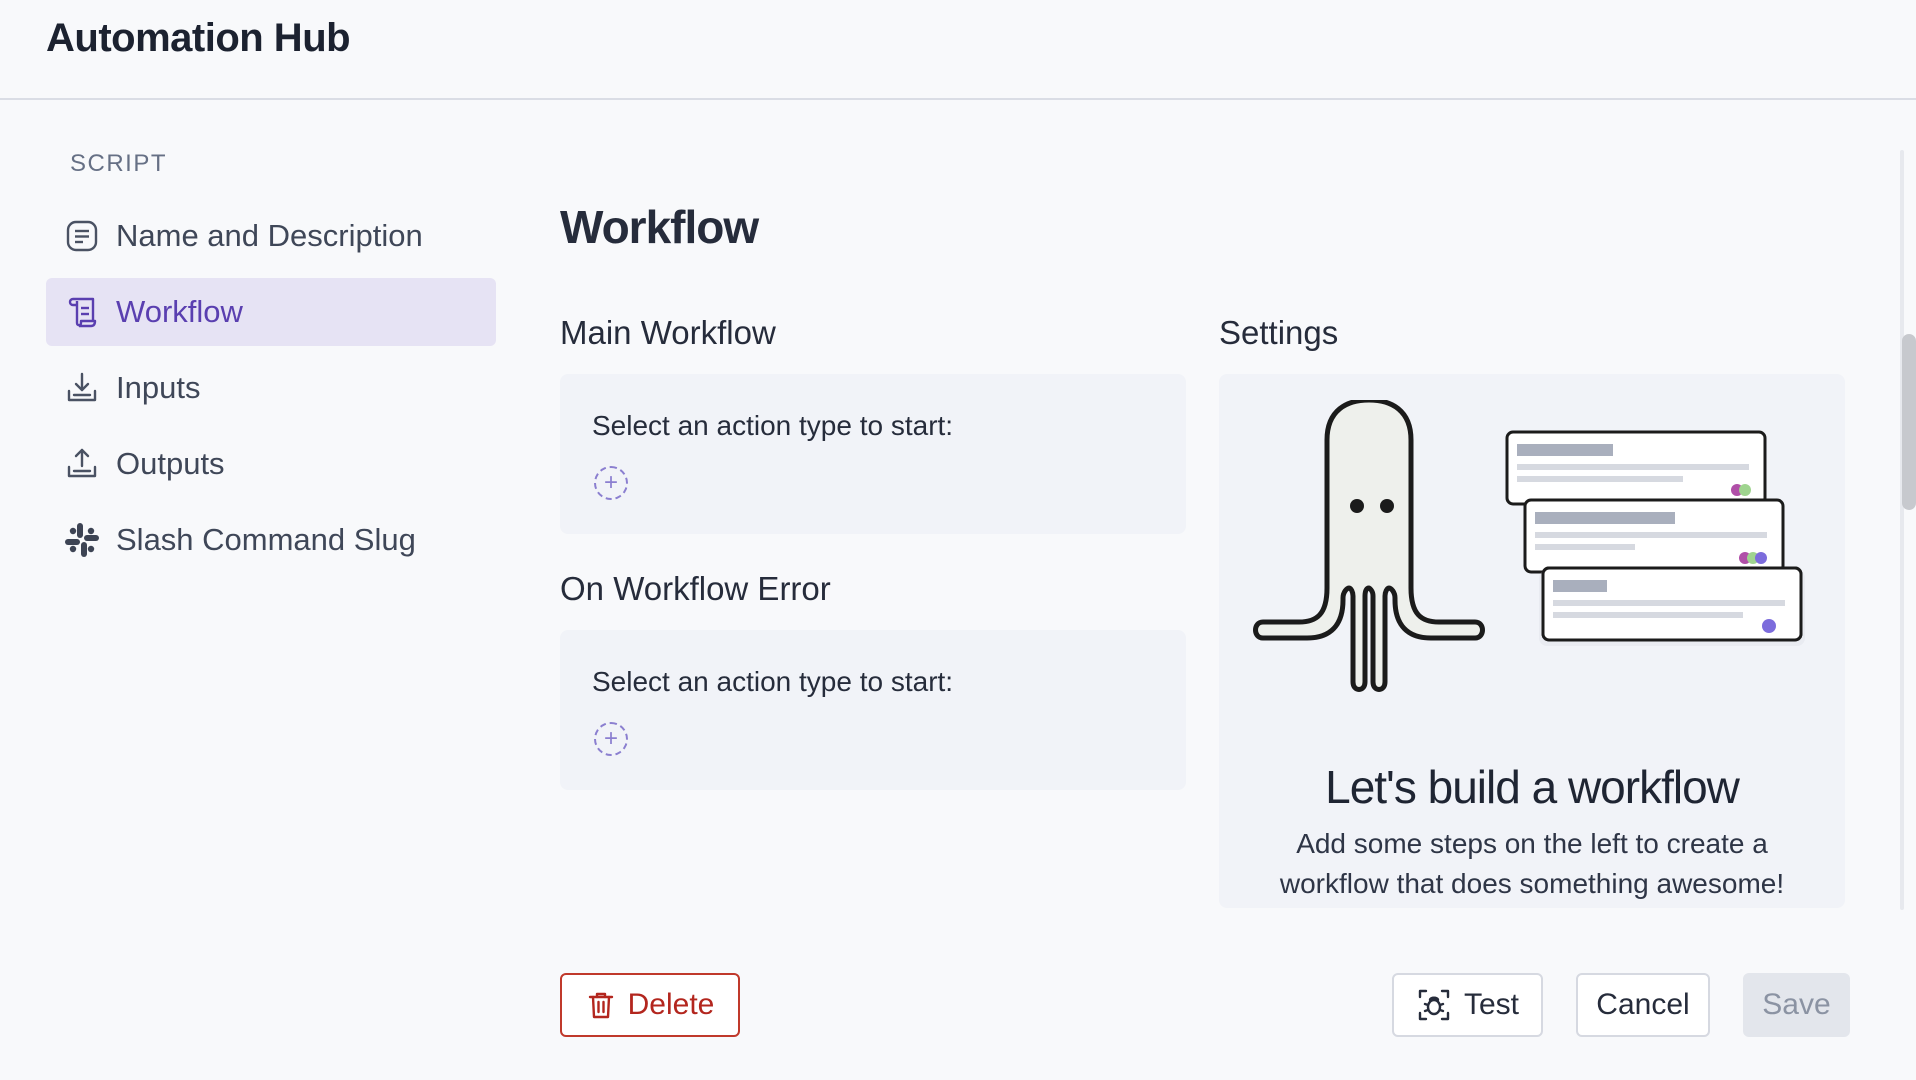 The width and height of the screenshot is (1916, 1080). Describe the element at coordinates (671, 1004) in the screenshot. I see `delete-label: Delete` at that location.